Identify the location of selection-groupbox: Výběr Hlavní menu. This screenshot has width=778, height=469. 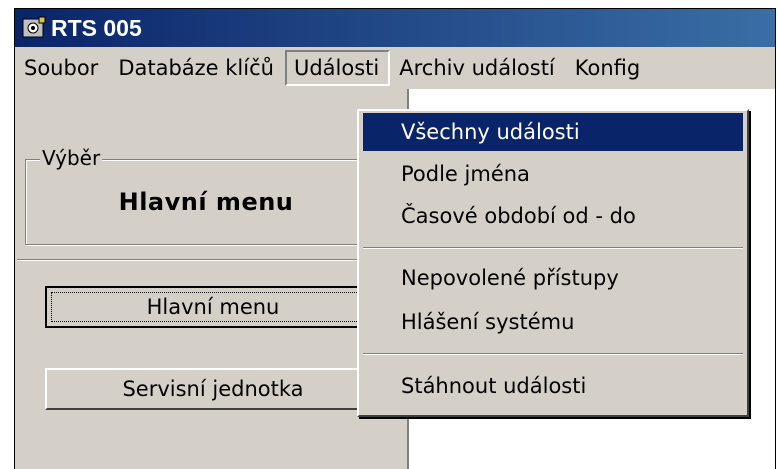
(206, 195).